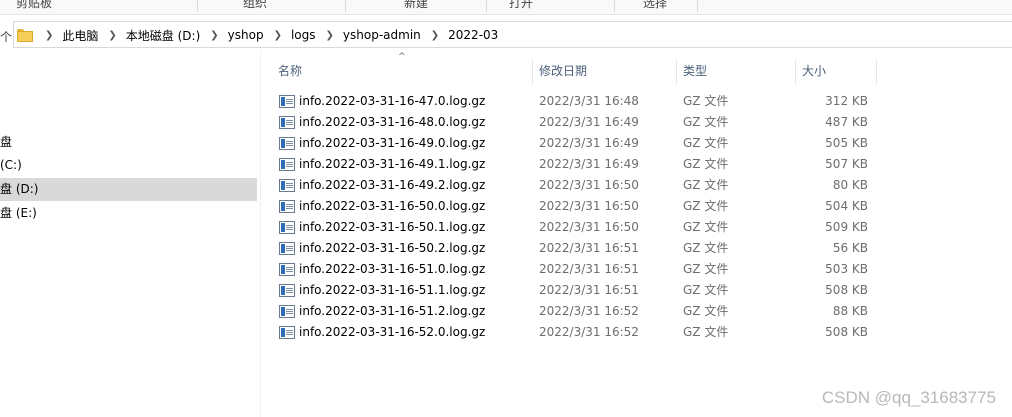 This screenshot has width=1012, height=417. I want to click on up-arrow-button: 个, so click(6, 36).